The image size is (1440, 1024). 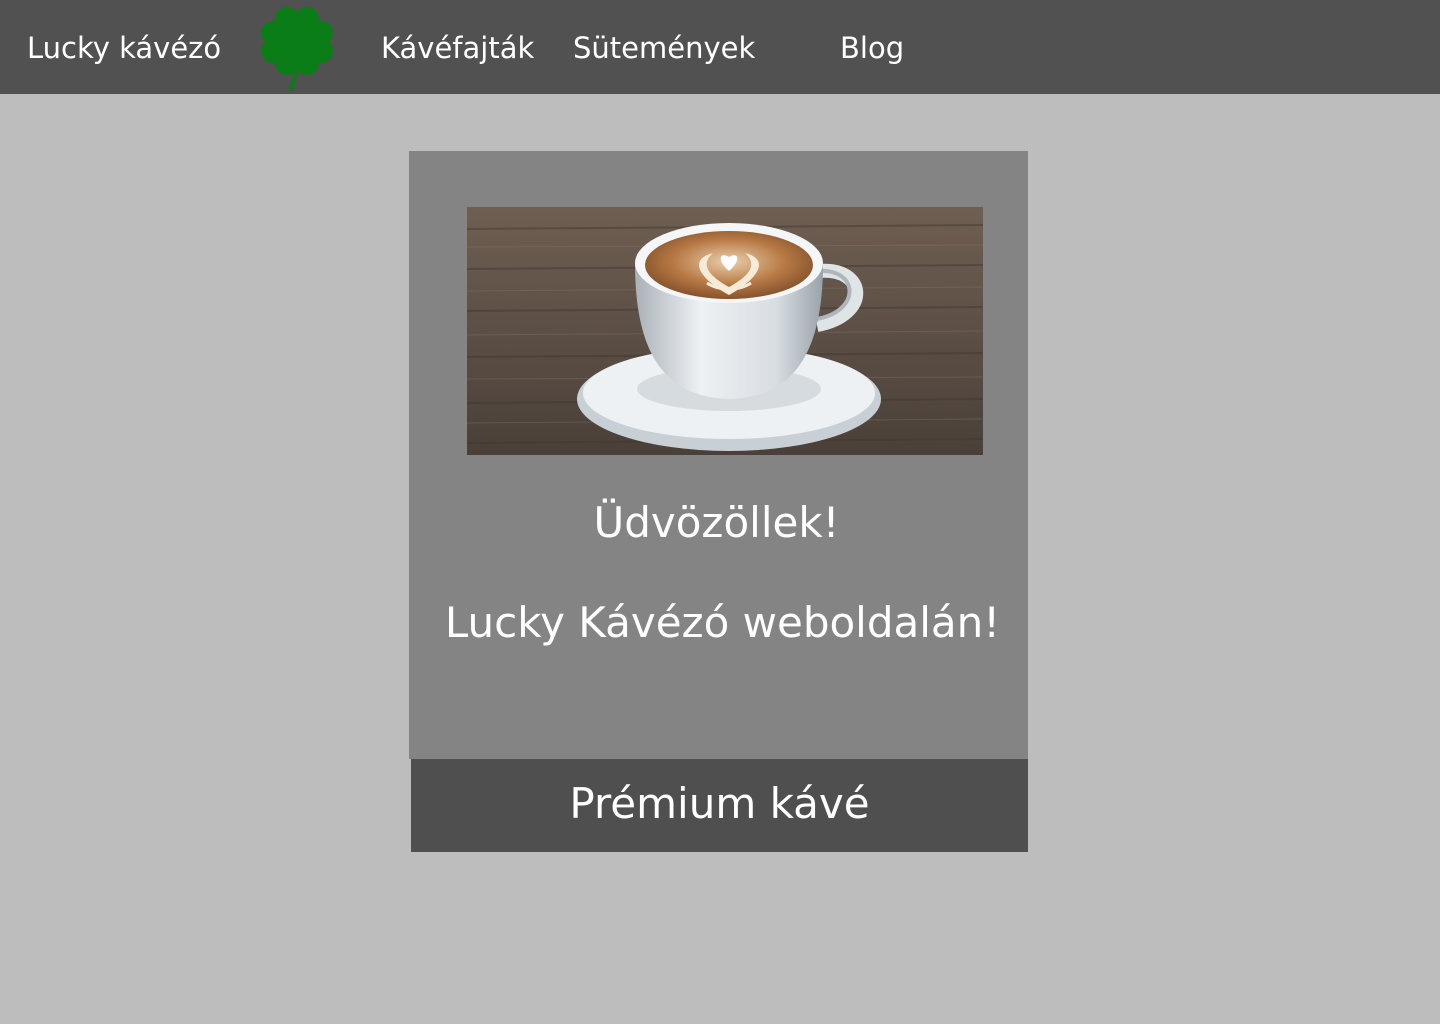 What do you see at coordinates (872, 48) in the screenshot?
I see `nav-item-blog: Blog` at bounding box center [872, 48].